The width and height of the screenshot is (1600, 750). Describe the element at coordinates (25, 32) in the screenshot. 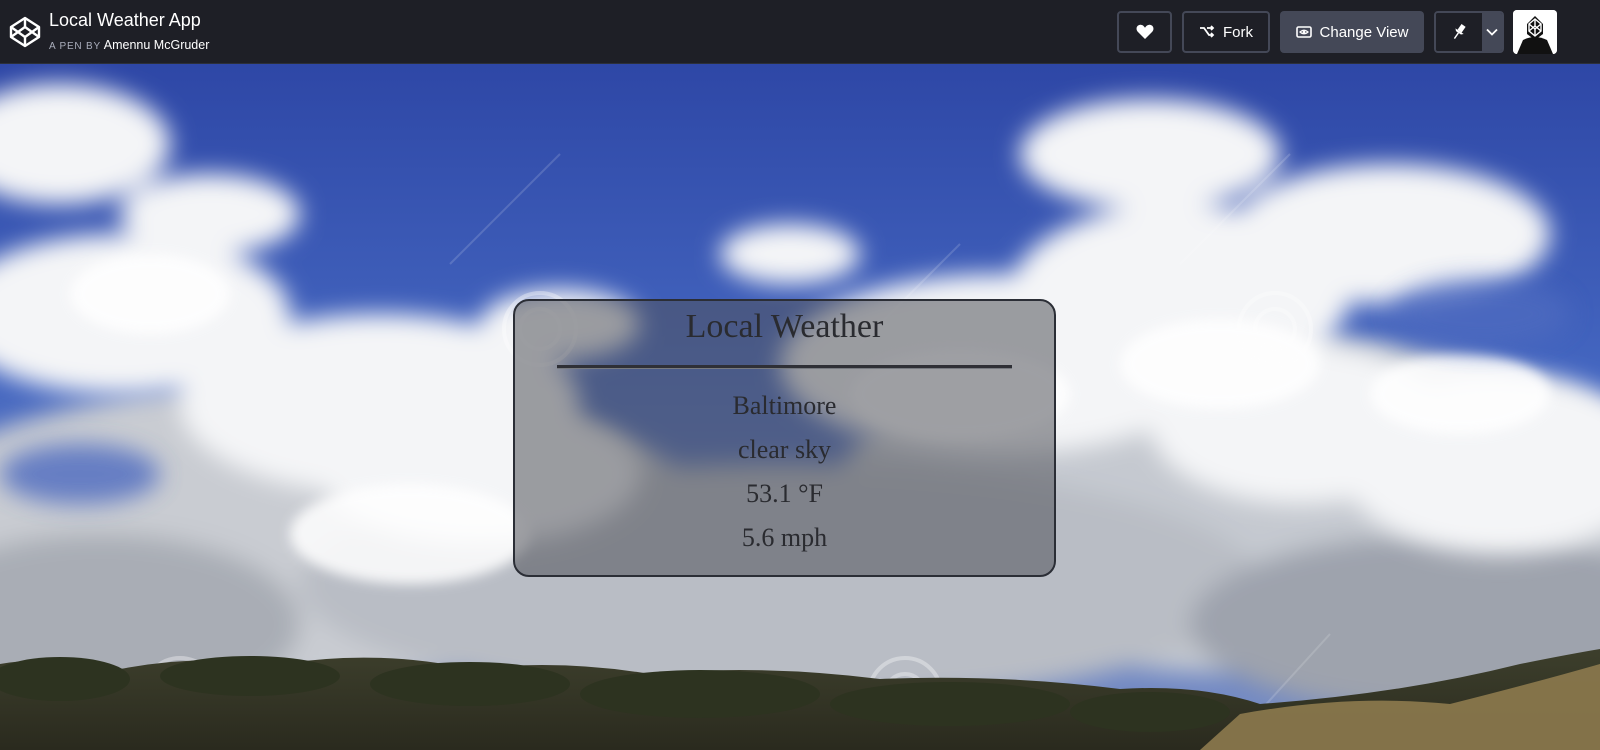

I see `codepen-logo-icon` at that location.